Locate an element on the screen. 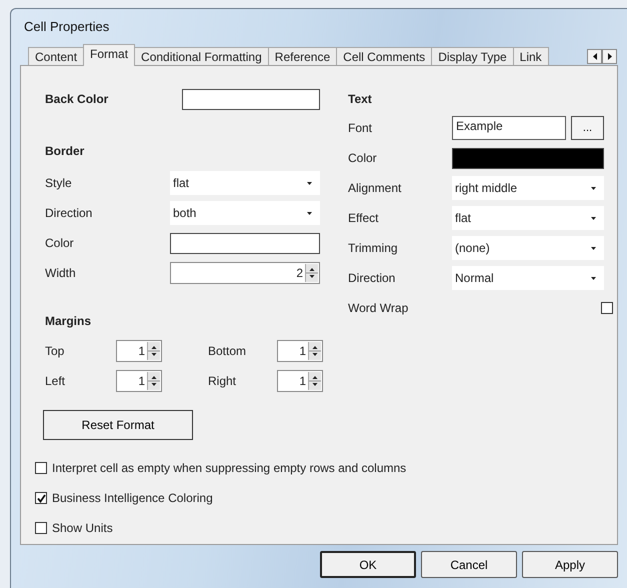 The height and width of the screenshot is (588, 627). tab: Content is located at coordinates (56, 56).